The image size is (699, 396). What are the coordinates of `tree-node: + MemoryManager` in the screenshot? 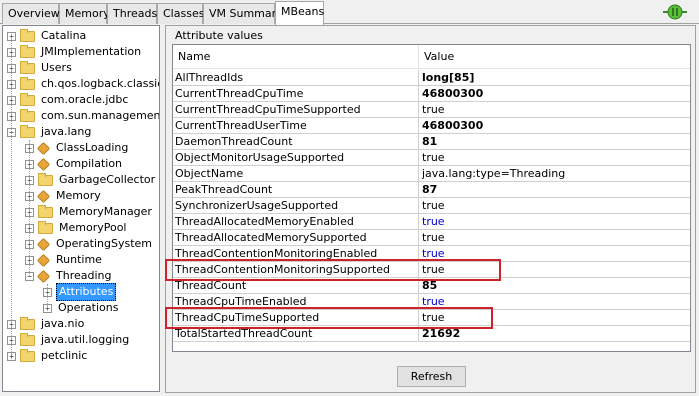 It's located at (89, 212).